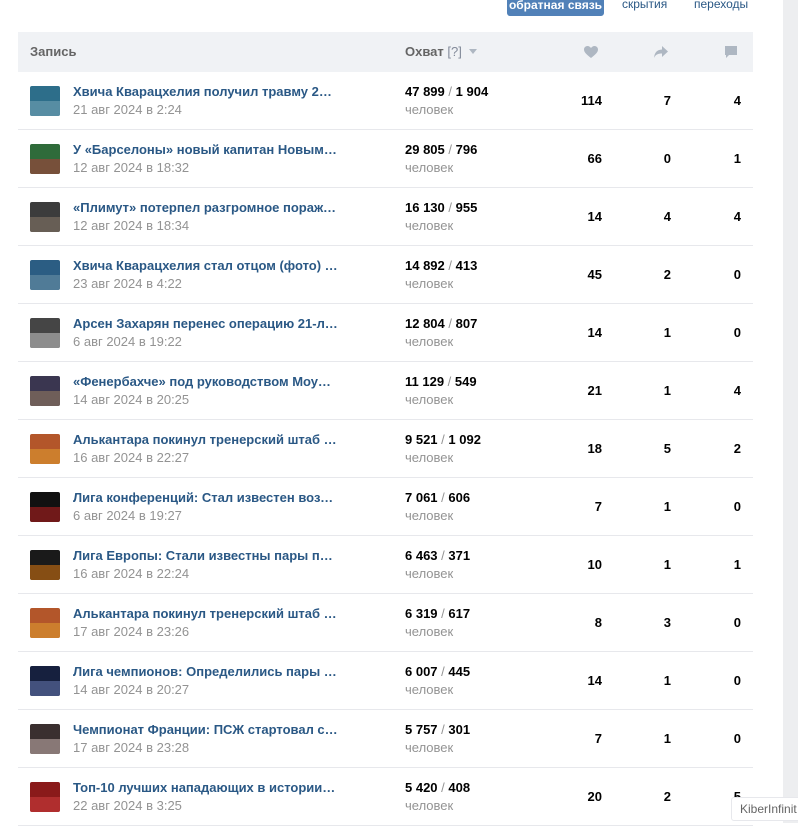 This screenshot has height=826, width=798. What do you see at coordinates (667, 796) in the screenshot?
I see `shares-count: 2` at bounding box center [667, 796].